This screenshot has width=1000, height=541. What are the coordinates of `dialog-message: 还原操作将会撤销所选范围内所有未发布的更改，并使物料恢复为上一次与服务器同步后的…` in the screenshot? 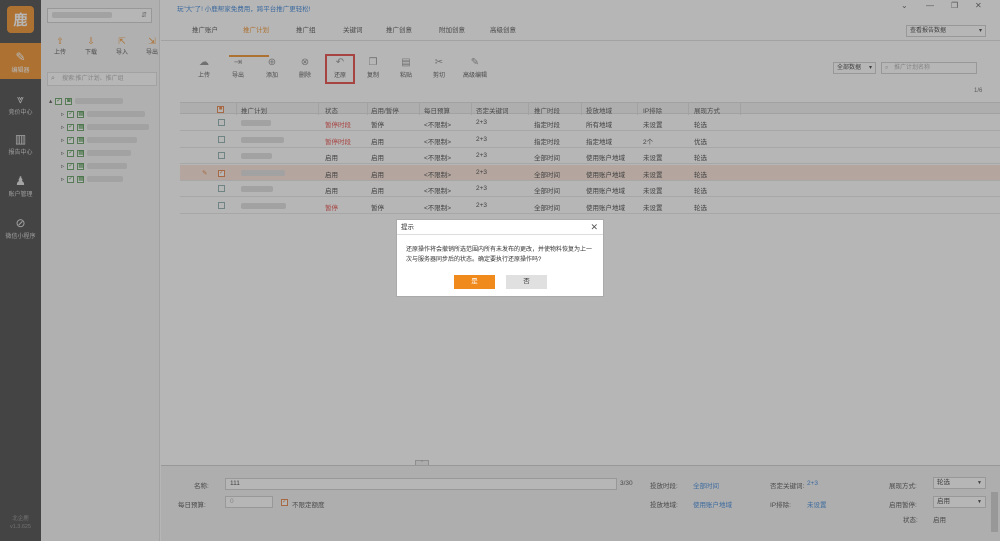 It's located at (499, 255).